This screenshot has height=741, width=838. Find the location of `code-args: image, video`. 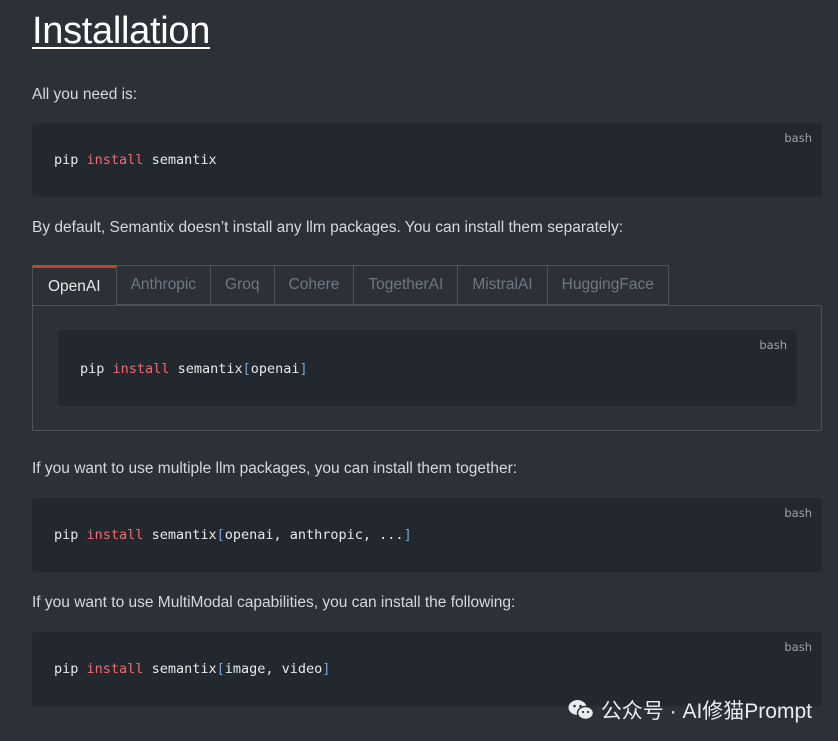

code-args: image, video is located at coordinates (273, 669).